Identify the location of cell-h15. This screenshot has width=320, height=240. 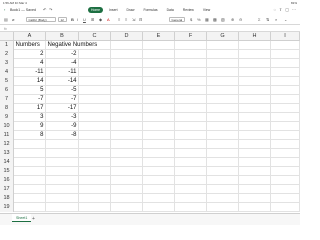
(255, 171).